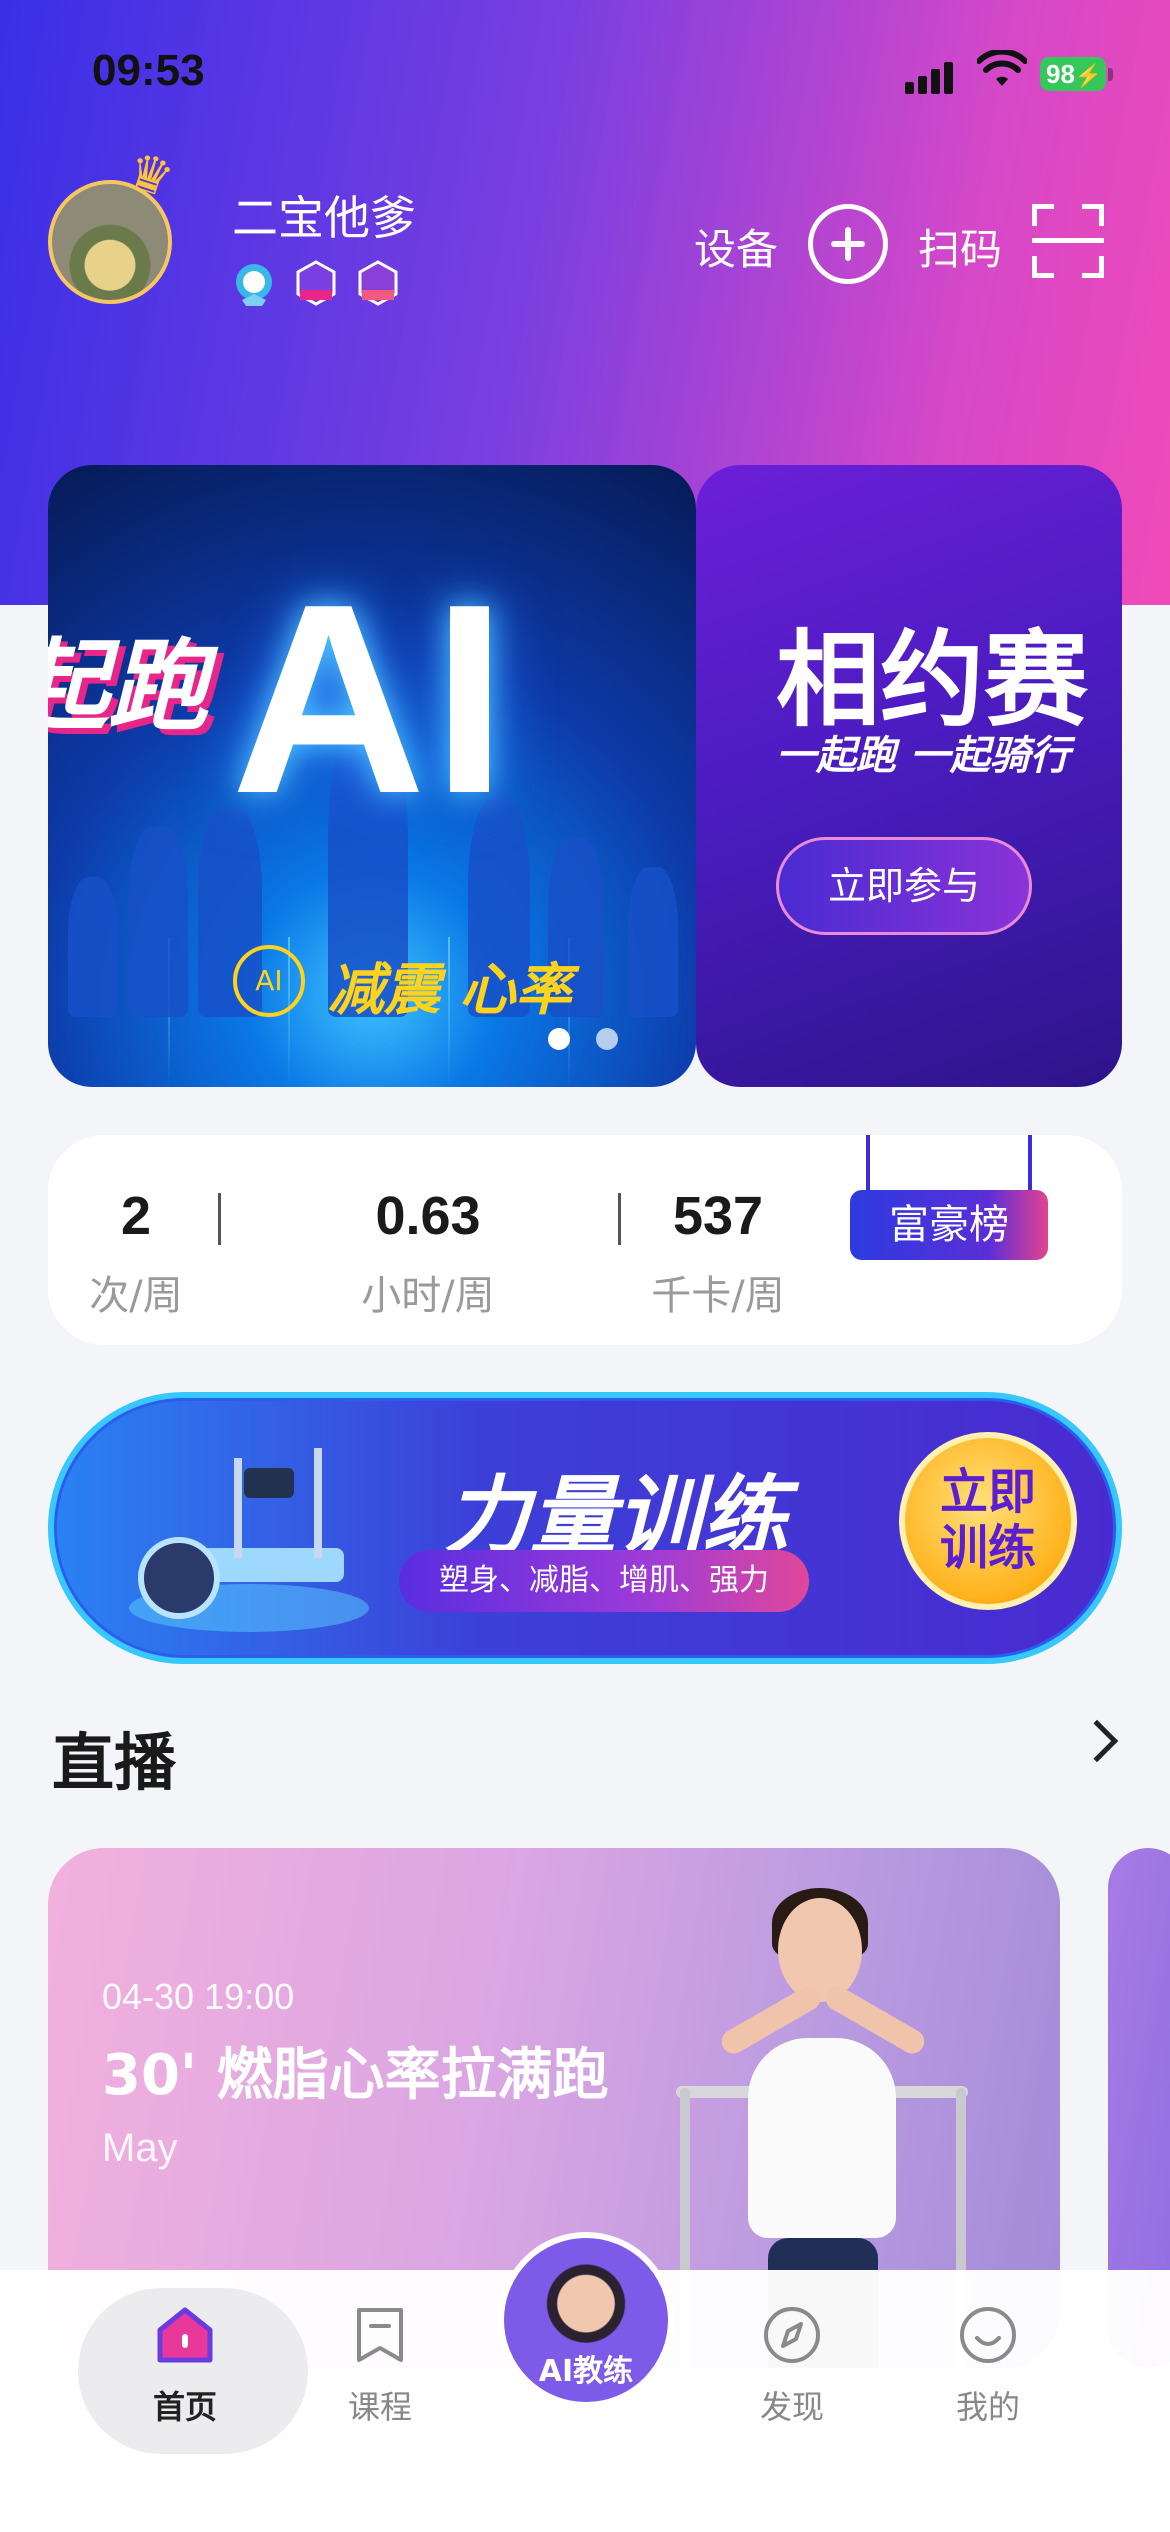 The width and height of the screenshot is (1170, 2532). Describe the element at coordinates (136, 1216) in the screenshot. I see `stat-sessions-value: 2` at that location.